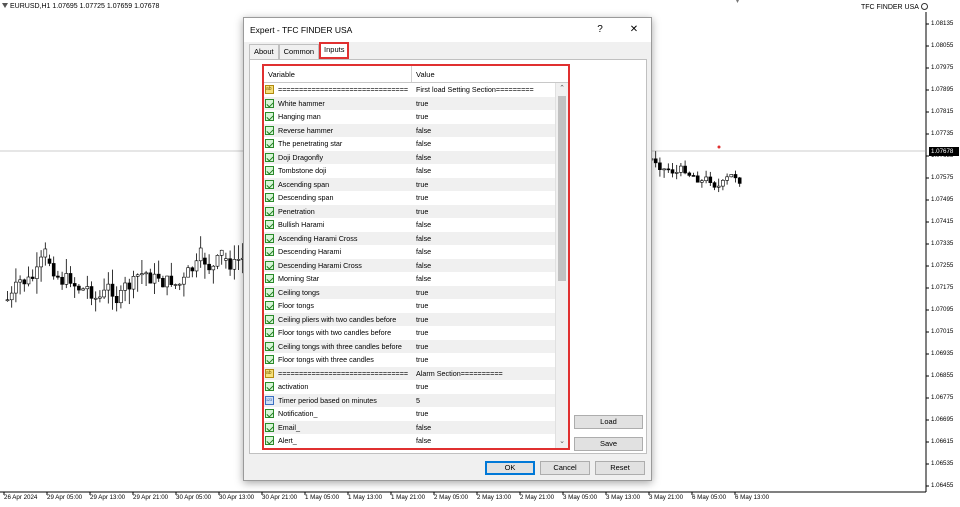 This screenshot has width=960, height=507. I want to click on ok-button: OK, so click(510, 468).